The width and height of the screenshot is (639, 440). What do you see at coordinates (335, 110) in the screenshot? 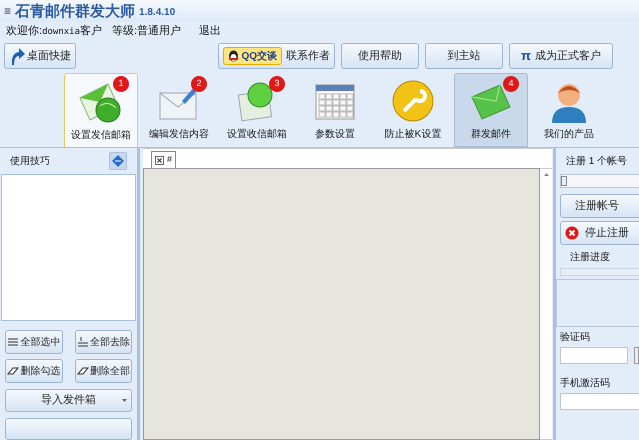
I see `toolbar-tab: 参数设置` at bounding box center [335, 110].